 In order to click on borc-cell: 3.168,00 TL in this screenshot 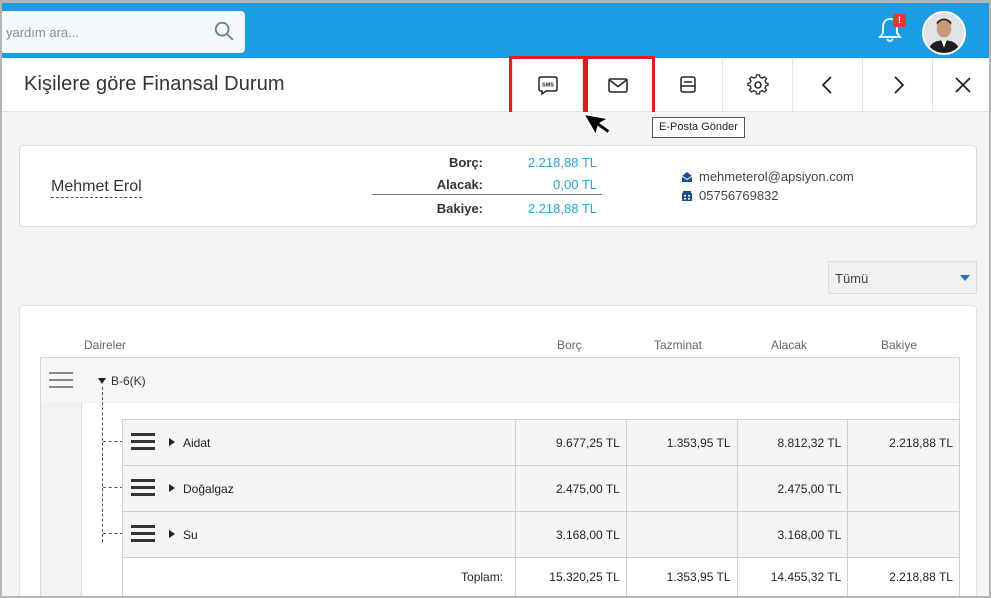, I will do `click(570, 534)`.